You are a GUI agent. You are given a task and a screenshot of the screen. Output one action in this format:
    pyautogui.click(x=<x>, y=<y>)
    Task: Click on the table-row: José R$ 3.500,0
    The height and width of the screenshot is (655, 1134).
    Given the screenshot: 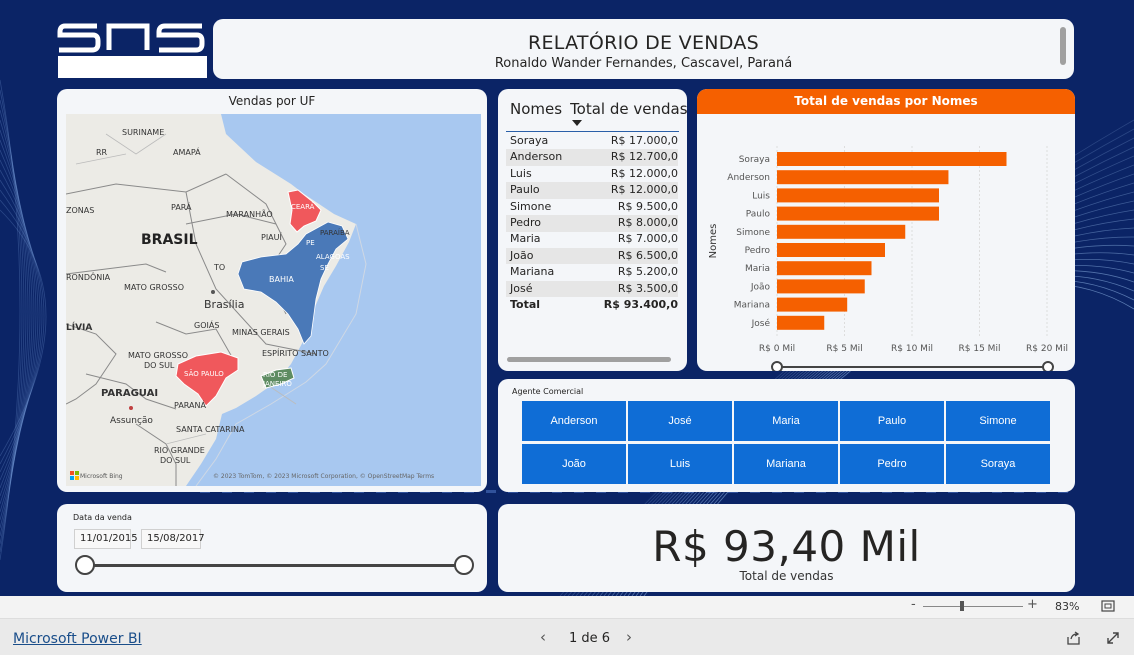 What is the action you would take?
    pyautogui.click(x=592, y=289)
    